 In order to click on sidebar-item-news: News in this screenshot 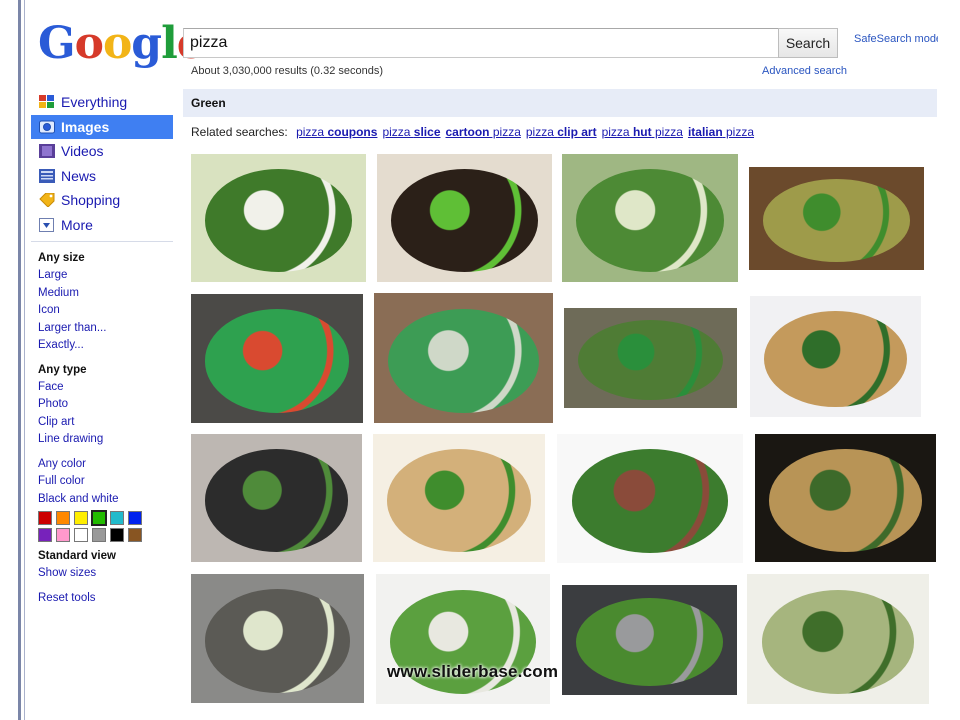, I will do `click(102, 176)`.